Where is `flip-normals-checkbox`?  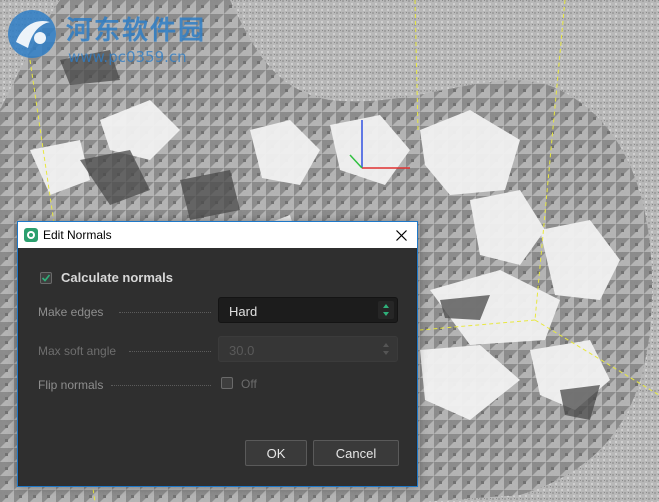
flip-normals-checkbox is located at coordinates (227, 383).